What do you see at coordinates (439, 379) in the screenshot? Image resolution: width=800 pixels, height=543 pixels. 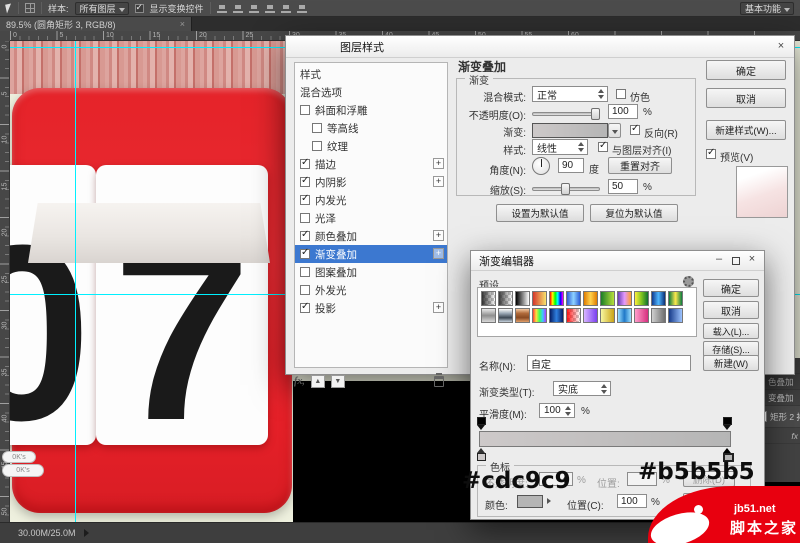 I see `delete-effect-icon` at bounding box center [439, 379].